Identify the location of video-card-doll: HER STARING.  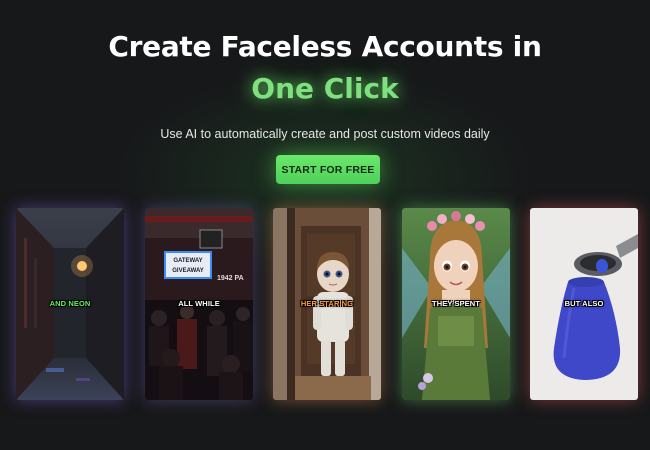
(327, 304).